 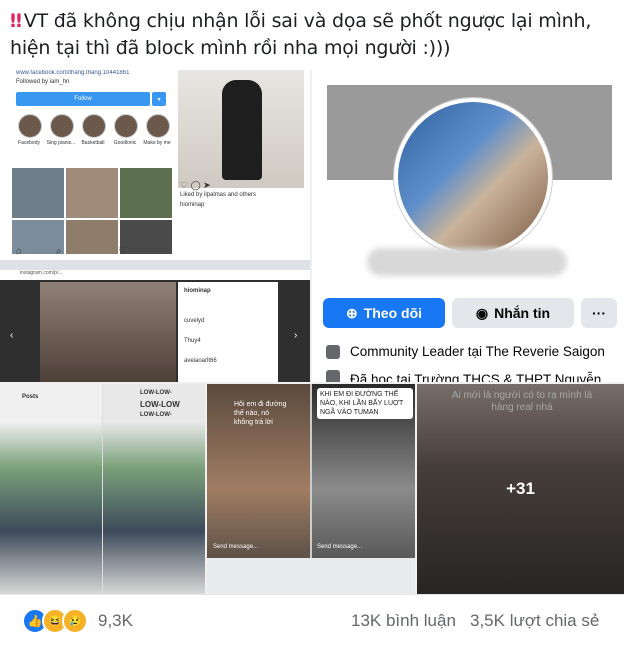 What do you see at coordinates (333, 376) in the screenshot?
I see `school-icon` at bounding box center [333, 376].